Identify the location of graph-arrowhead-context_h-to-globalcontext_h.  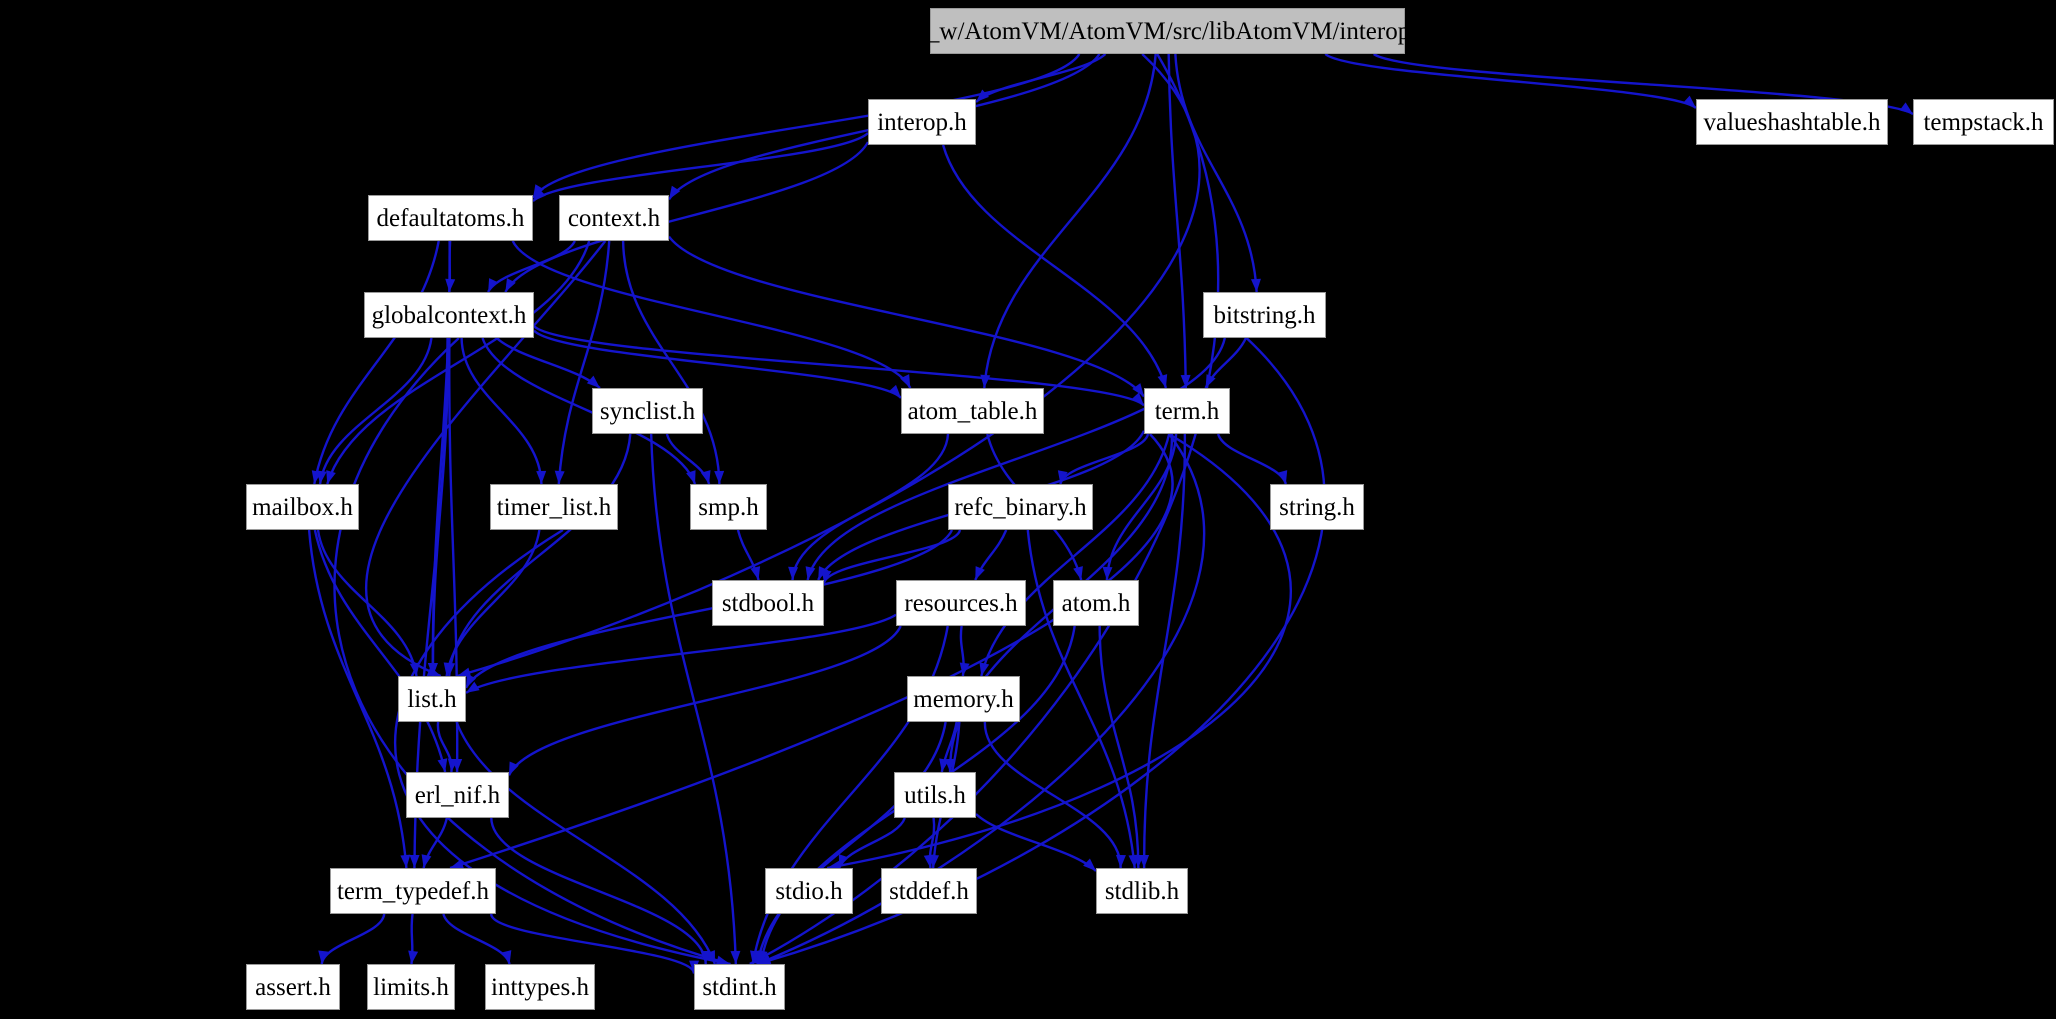
(493, 285).